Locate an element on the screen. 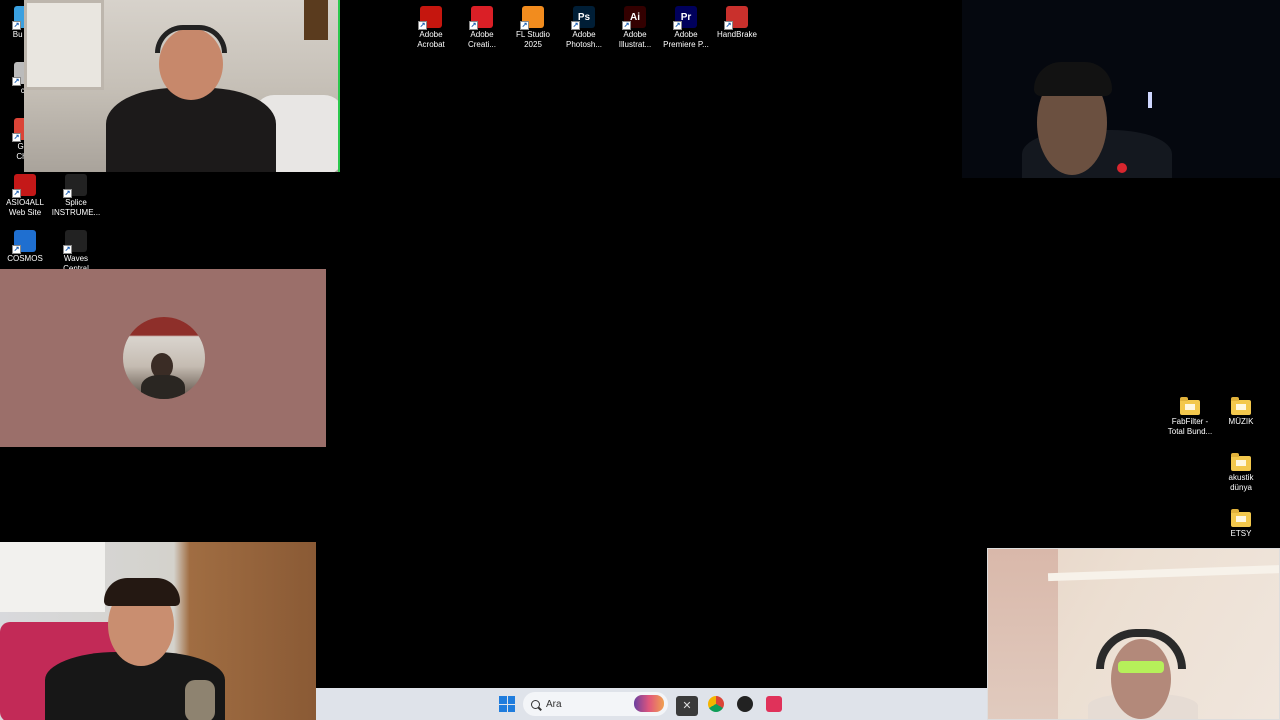  chrome-icon is located at coordinates (716, 704).